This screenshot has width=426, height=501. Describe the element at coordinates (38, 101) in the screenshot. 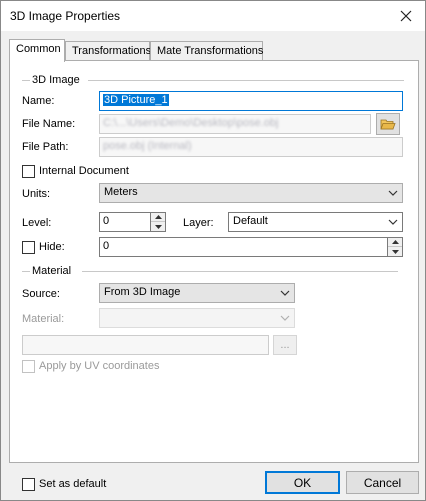

I see `name-label: Name:` at that location.